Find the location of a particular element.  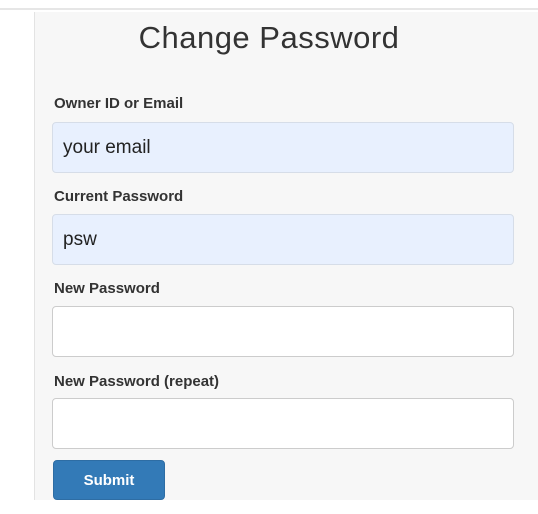

owner-id-email-input: your email is located at coordinates (283, 147).